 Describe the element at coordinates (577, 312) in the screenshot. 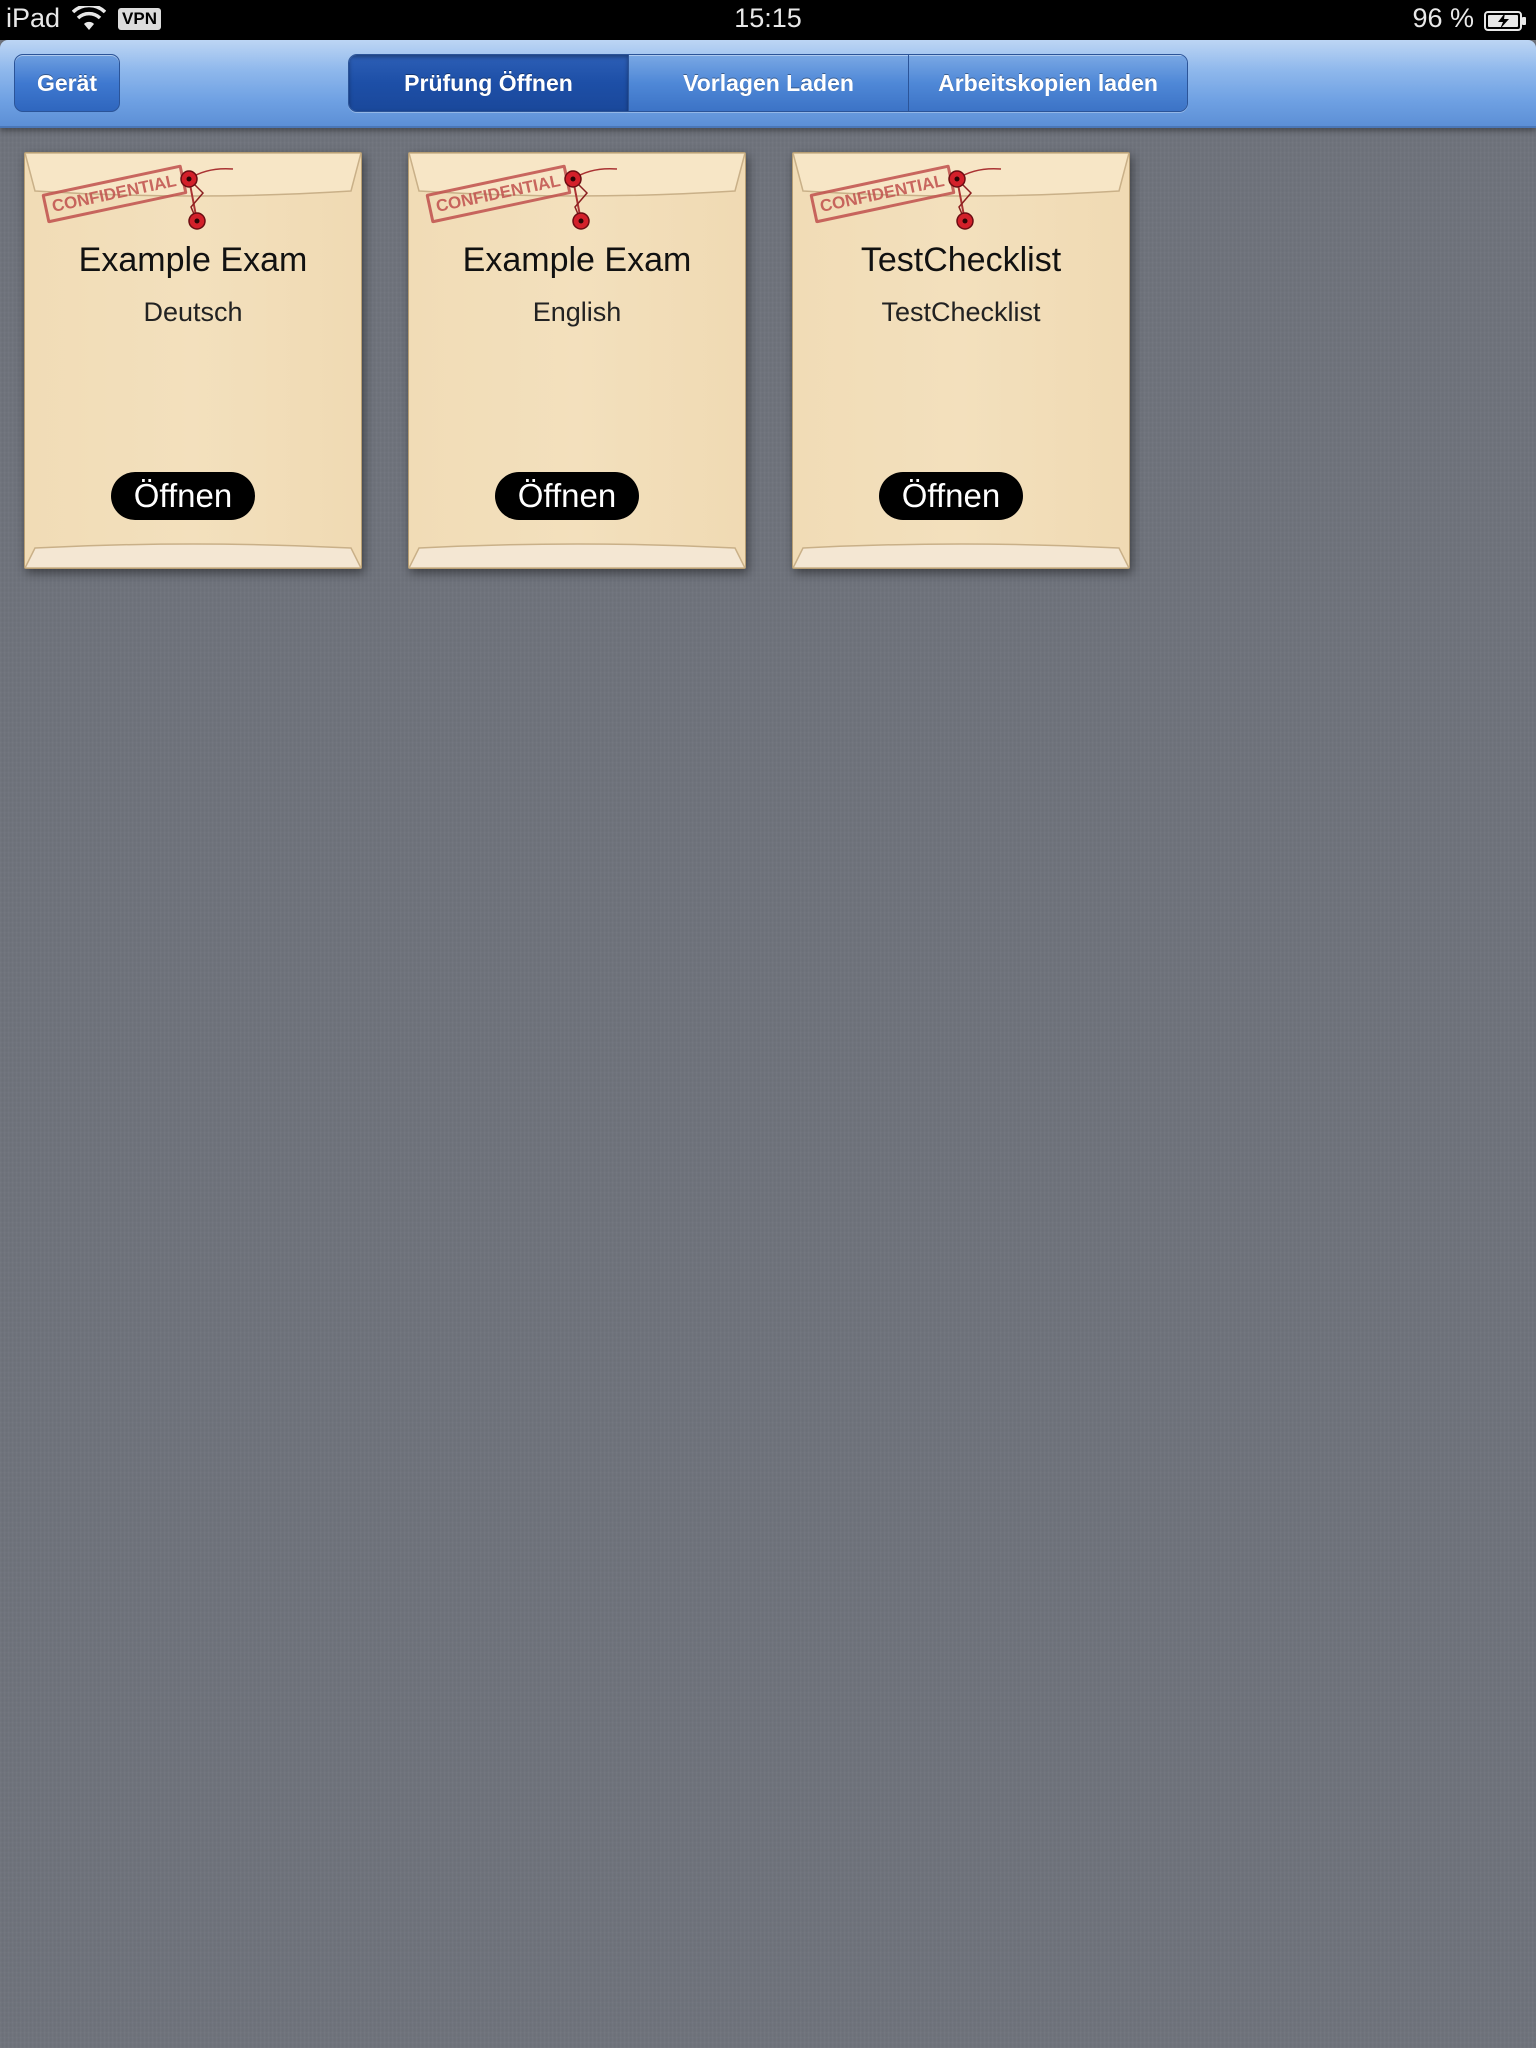

I see `card-subtitle: English` at that location.